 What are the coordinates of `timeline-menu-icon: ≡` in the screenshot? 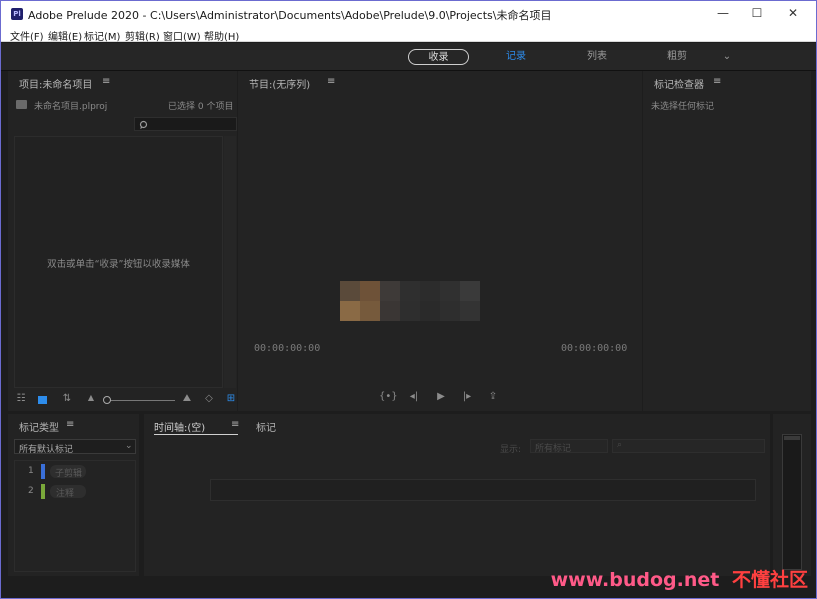 It's located at (235, 424).